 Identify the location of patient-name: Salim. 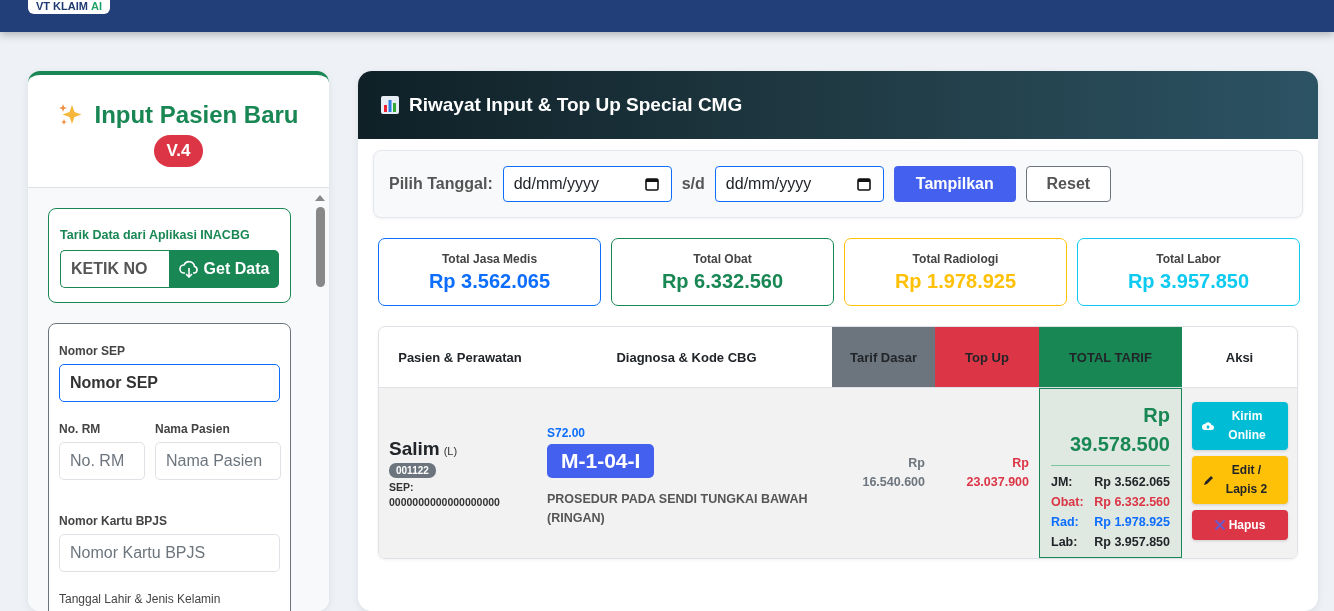
(414, 449).